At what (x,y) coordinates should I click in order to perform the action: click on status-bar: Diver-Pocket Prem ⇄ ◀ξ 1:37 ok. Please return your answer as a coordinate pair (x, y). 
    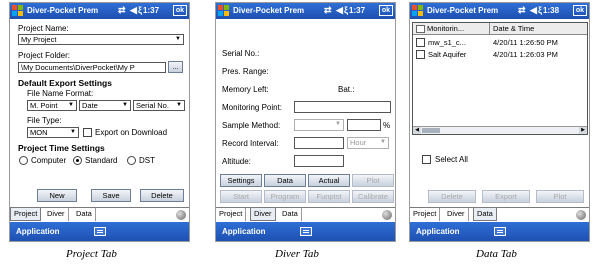
    Looking at the image, I should click on (99, 11).